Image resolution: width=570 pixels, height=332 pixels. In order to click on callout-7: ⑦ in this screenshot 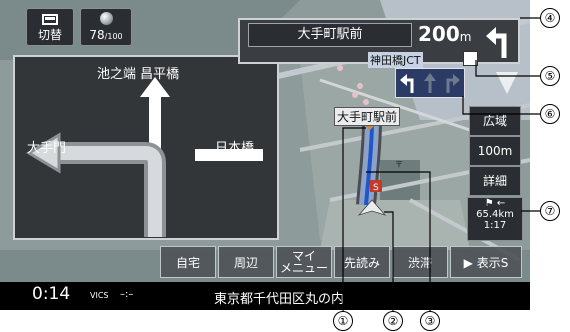, I will do `click(550, 211)`.